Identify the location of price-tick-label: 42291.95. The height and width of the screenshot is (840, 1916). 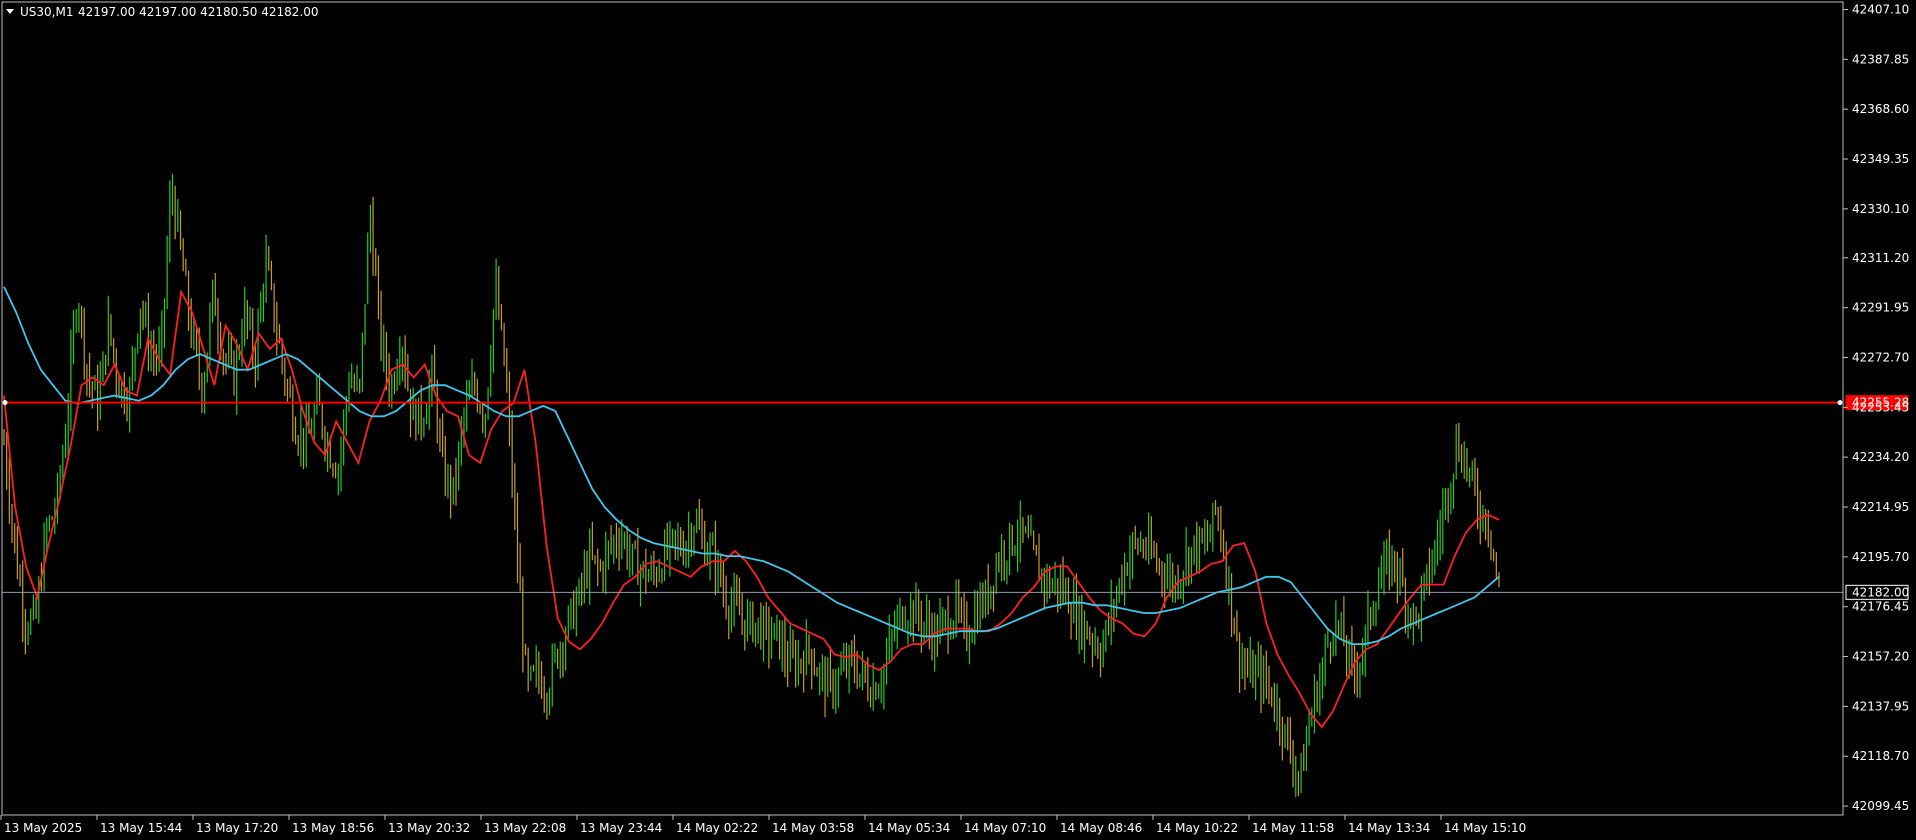
(1880, 308).